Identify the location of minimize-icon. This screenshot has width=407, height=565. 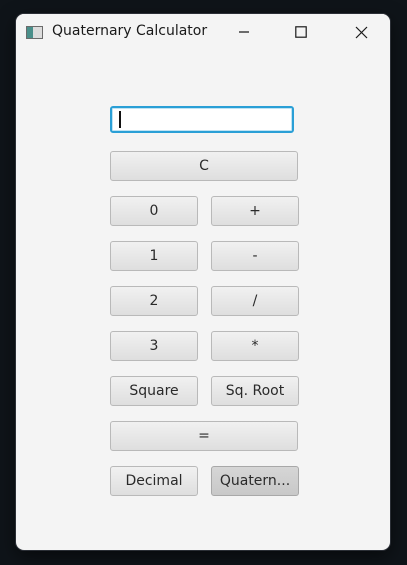
(244, 32).